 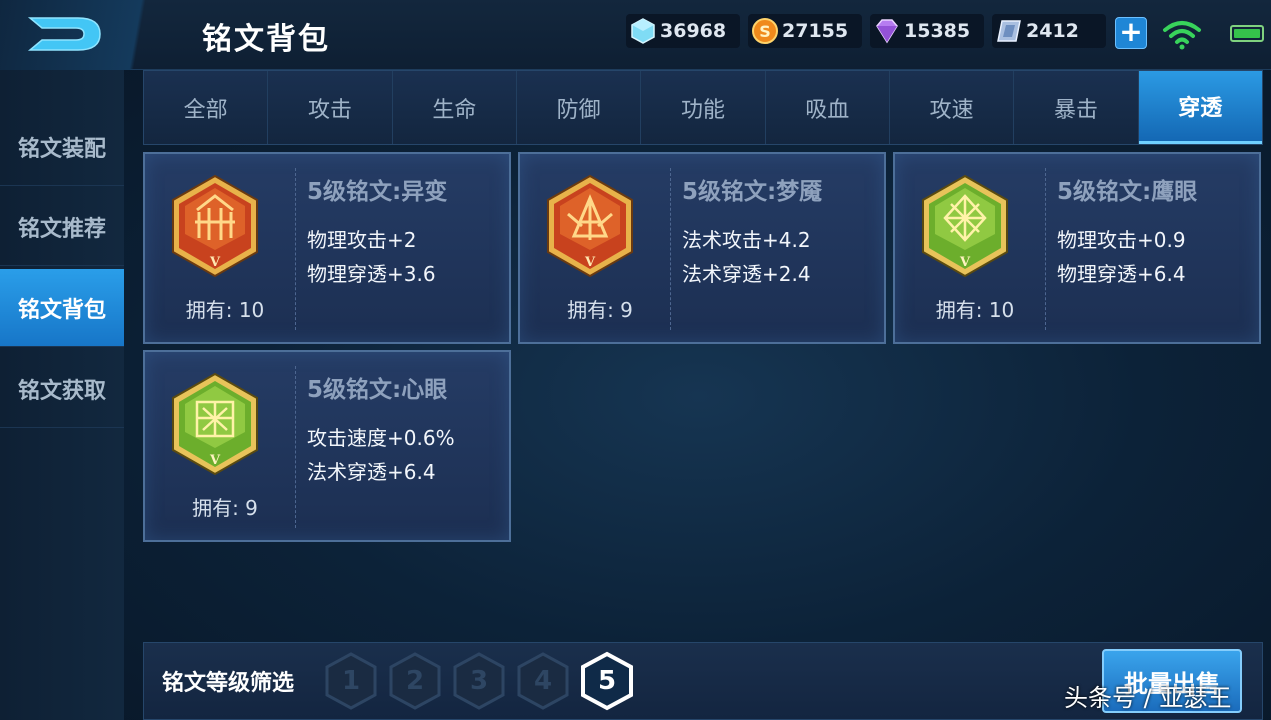 What do you see at coordinates (1131, 33) in the screenshot?
I see `add-currency-button: +` at bounding box center [1131, 33].